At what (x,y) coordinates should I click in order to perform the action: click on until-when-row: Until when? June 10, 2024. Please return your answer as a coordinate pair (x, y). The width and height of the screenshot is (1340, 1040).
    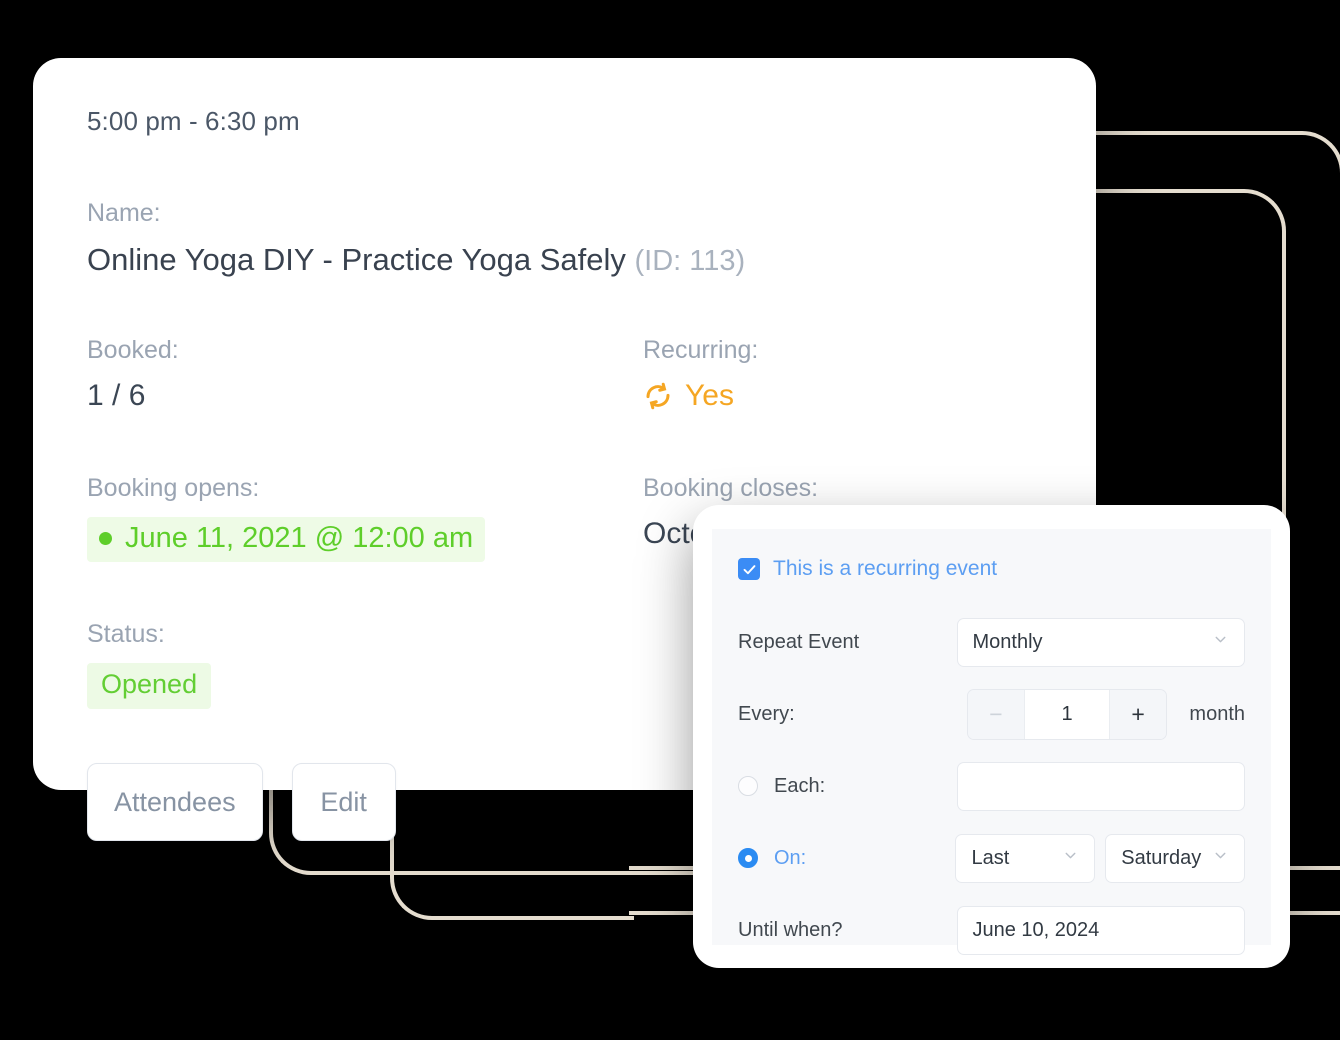
    Looking at the image, I should click on (991, 930).